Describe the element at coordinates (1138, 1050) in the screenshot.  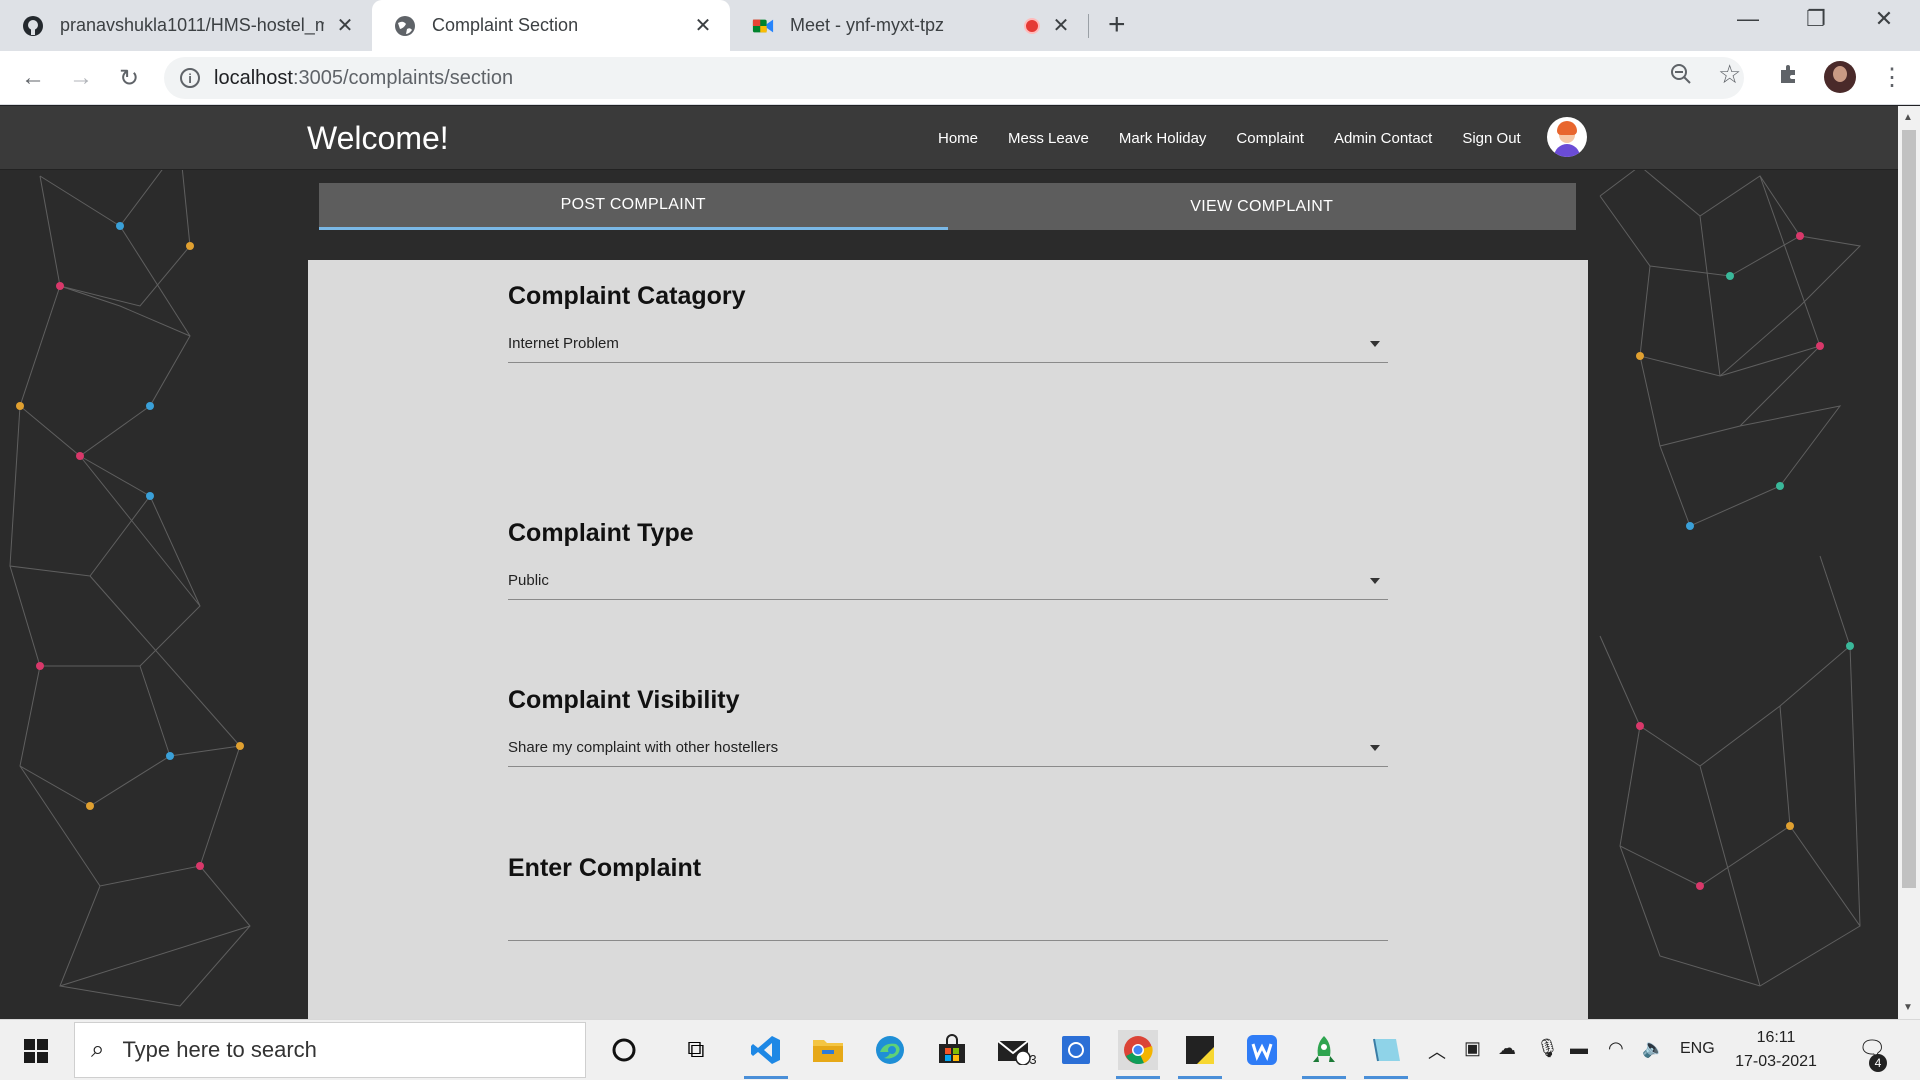
I see `chrome-icon` at that location.